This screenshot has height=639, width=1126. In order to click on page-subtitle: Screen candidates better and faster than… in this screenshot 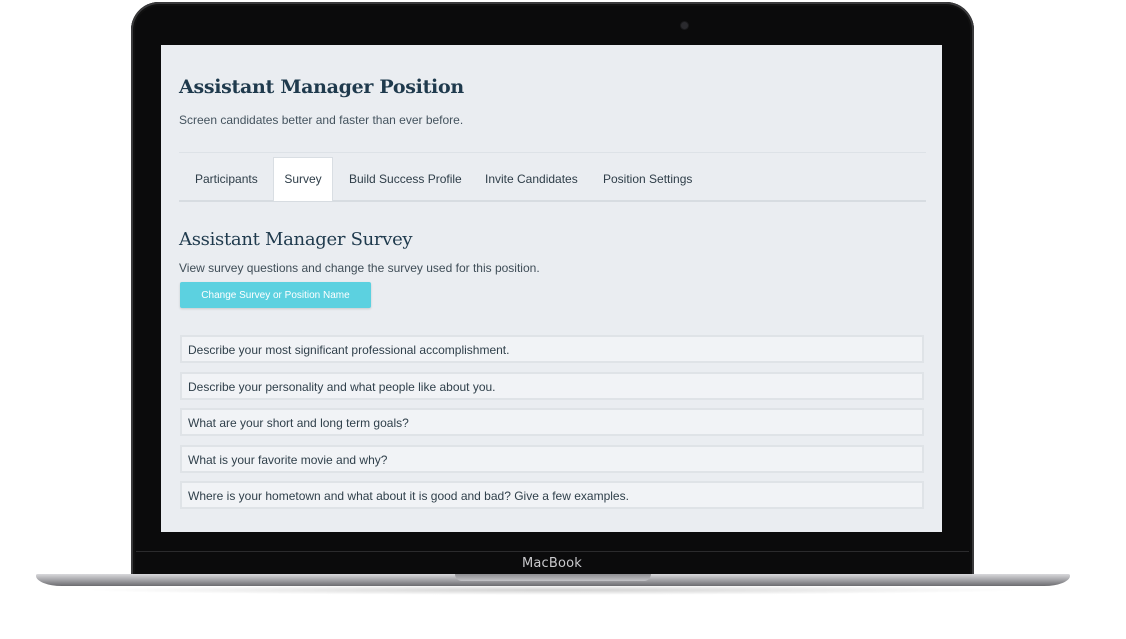, I will do `click(321, 120)`.